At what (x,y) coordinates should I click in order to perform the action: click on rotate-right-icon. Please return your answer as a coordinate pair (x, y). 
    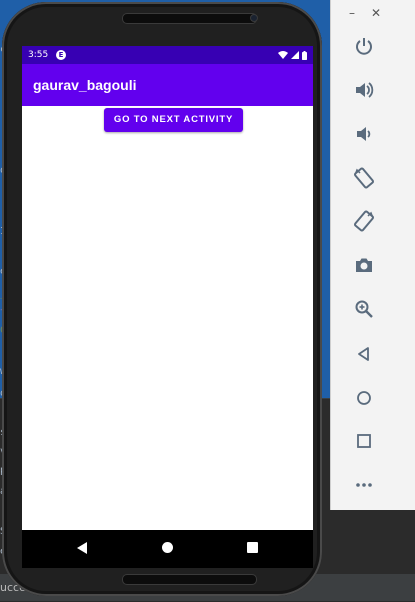
    Looking at the image, I should click on (364, 221).